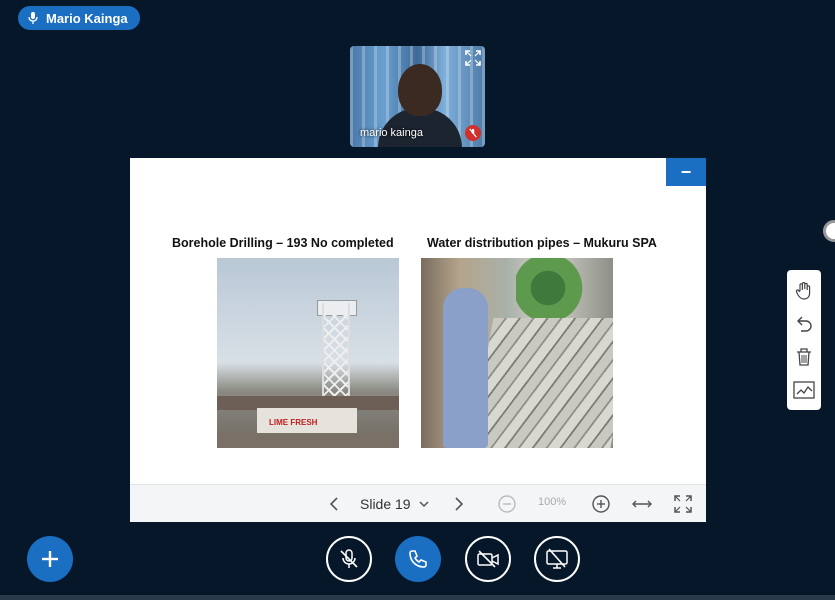 This screenshot has height=600, width=835. I want to click on whiteboard-button, so click(804, 390).